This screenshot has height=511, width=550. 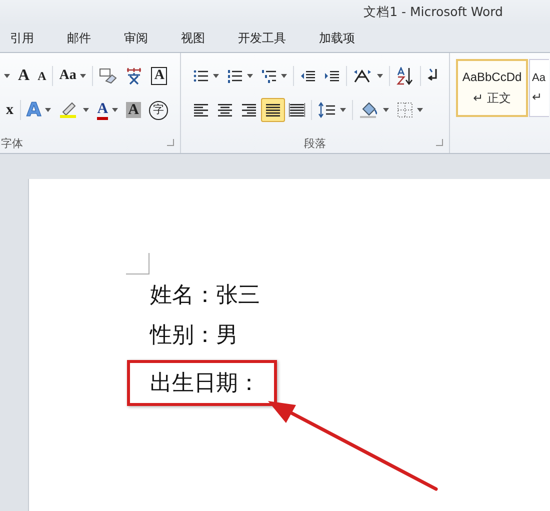 I want to click on toolbar-button: Aa, so click(x=72, y=76).